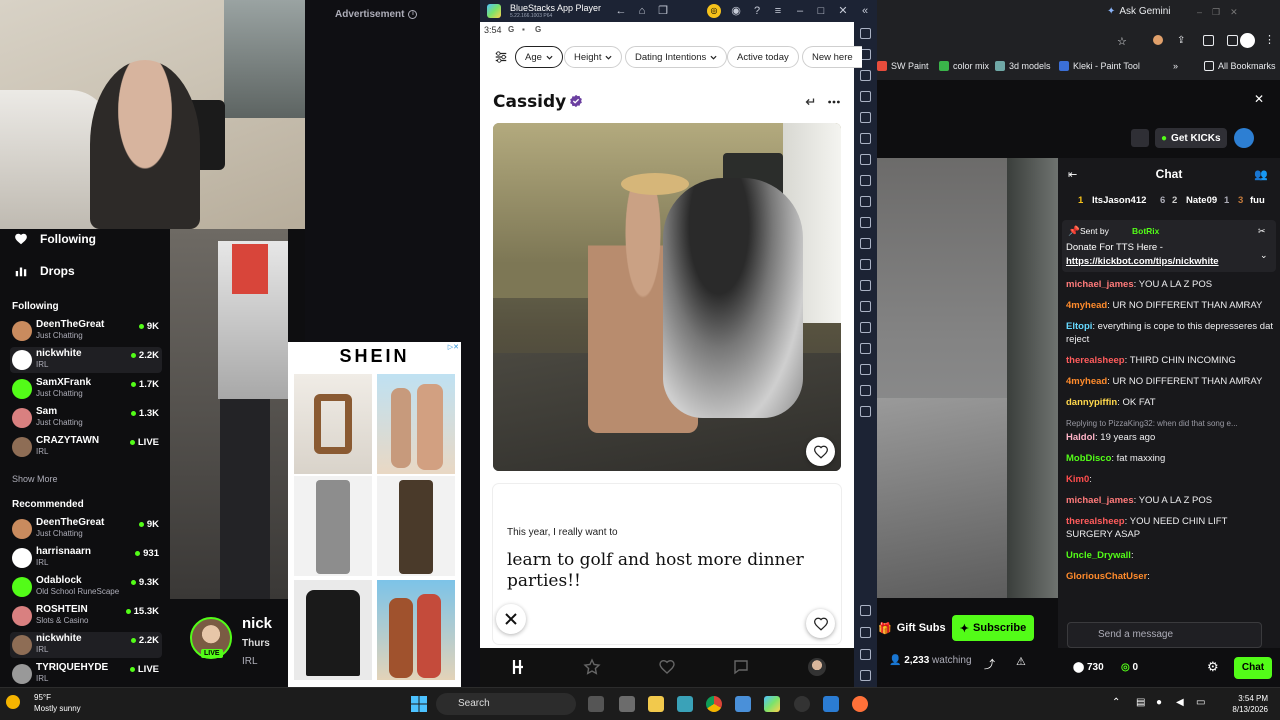 The height and width of the screenshot is (720, 1280). Describe the element at coordinates (860, 704) in the screenshot. I see `firefox-icon` at that location.